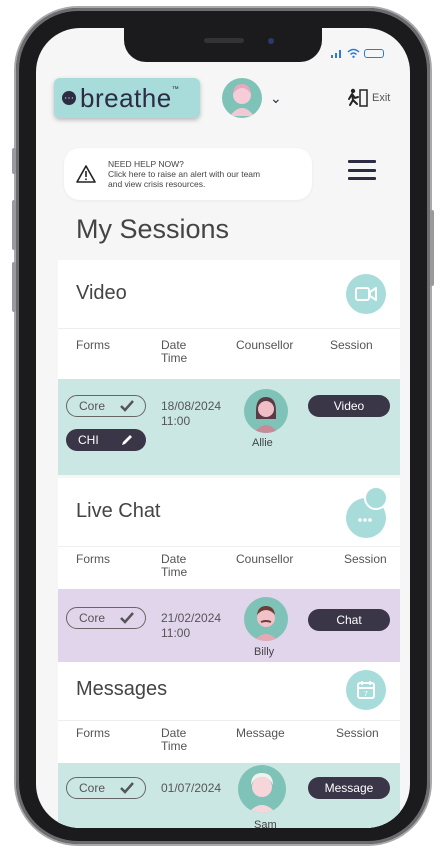 This screenshot has height=850, width=443. I want to click on signal-icon, so click(336, 53).